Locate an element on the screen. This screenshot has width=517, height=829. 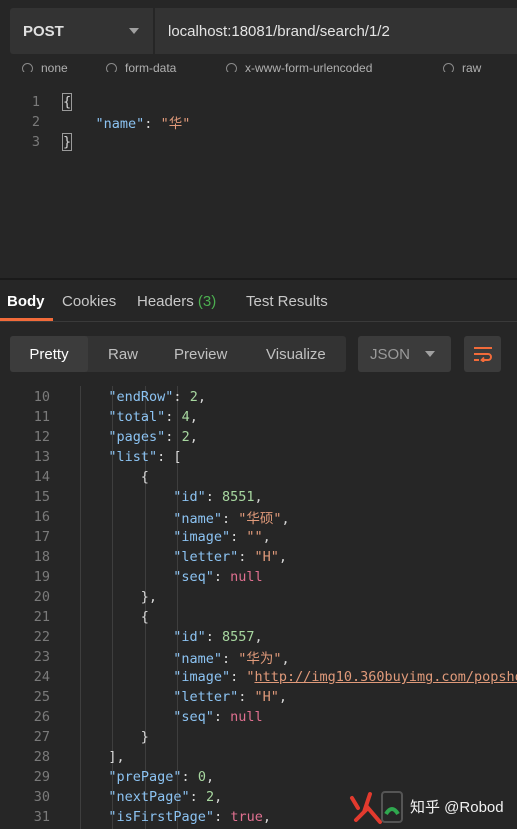
json-value: "华" is located at coordinates (175, 124).